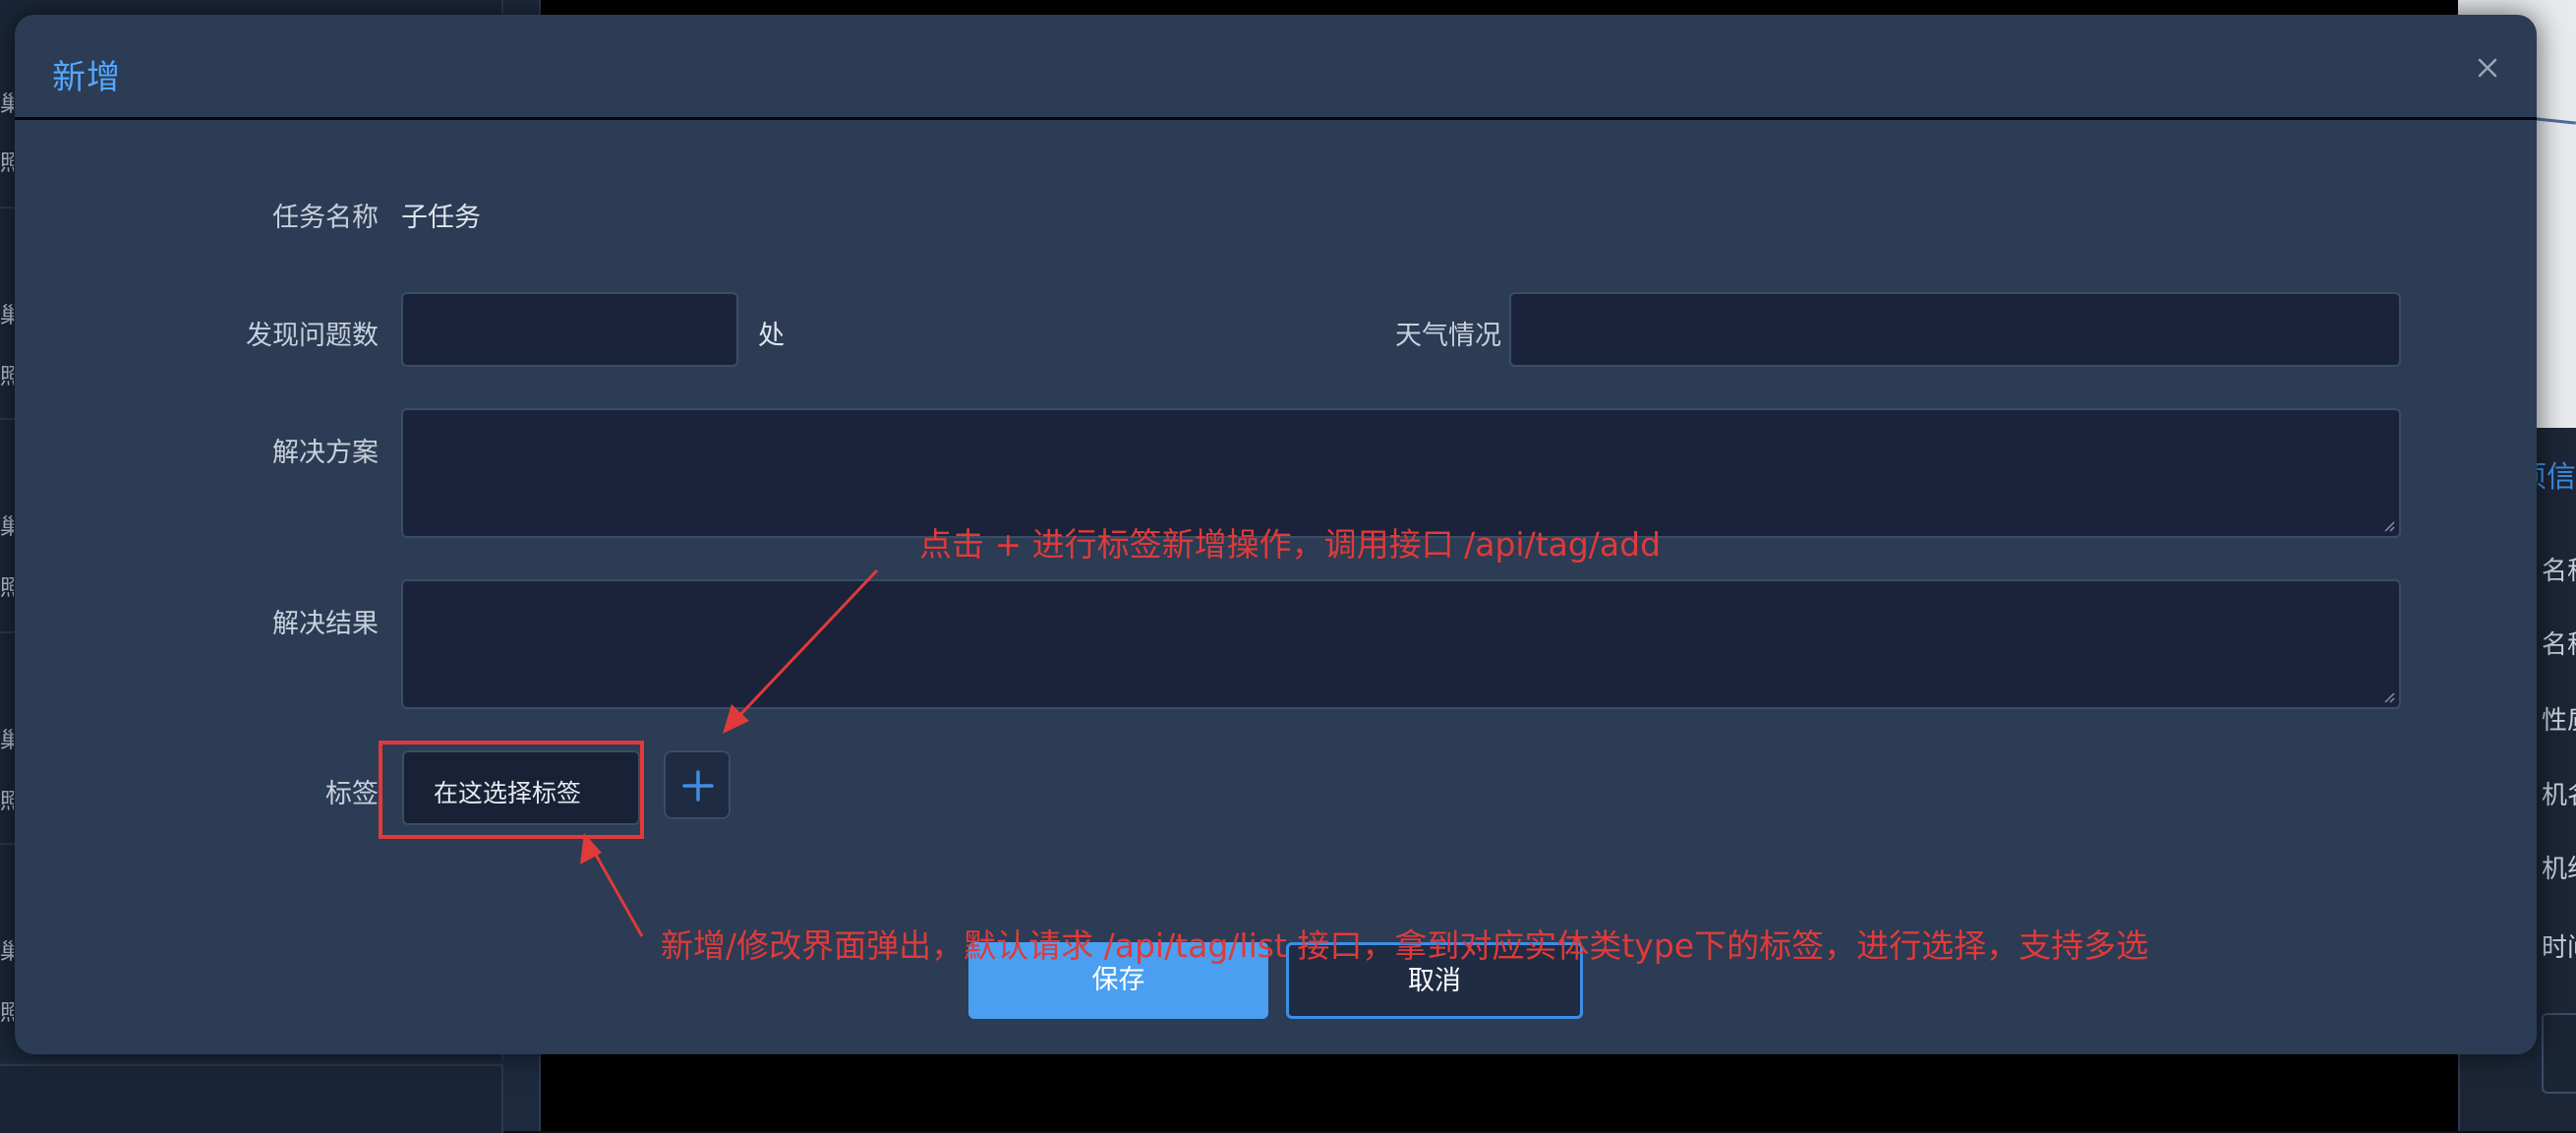 The image size is (2576, 1133). What do you see at coordinates (511, 790) in the screenshot?
I see `tag-highlight-box` at bounding box center [511, 790].